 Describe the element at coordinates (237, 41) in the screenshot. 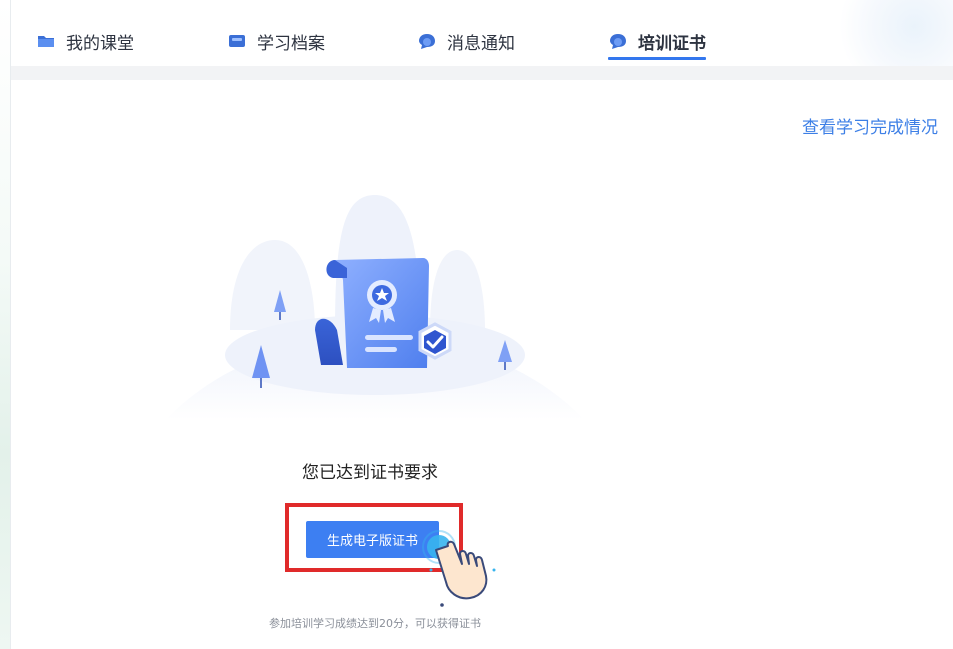

I see `archive-icon` at that location.